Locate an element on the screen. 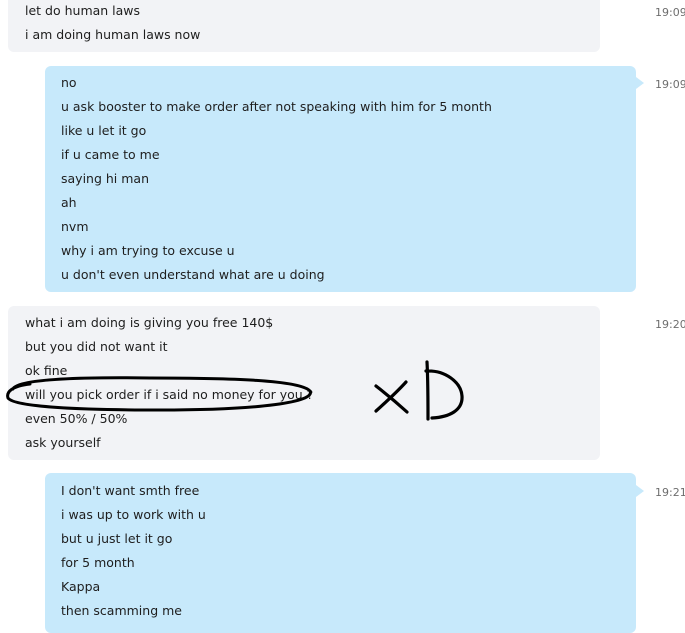  message-line: ah is located at coordinates (69, 202).